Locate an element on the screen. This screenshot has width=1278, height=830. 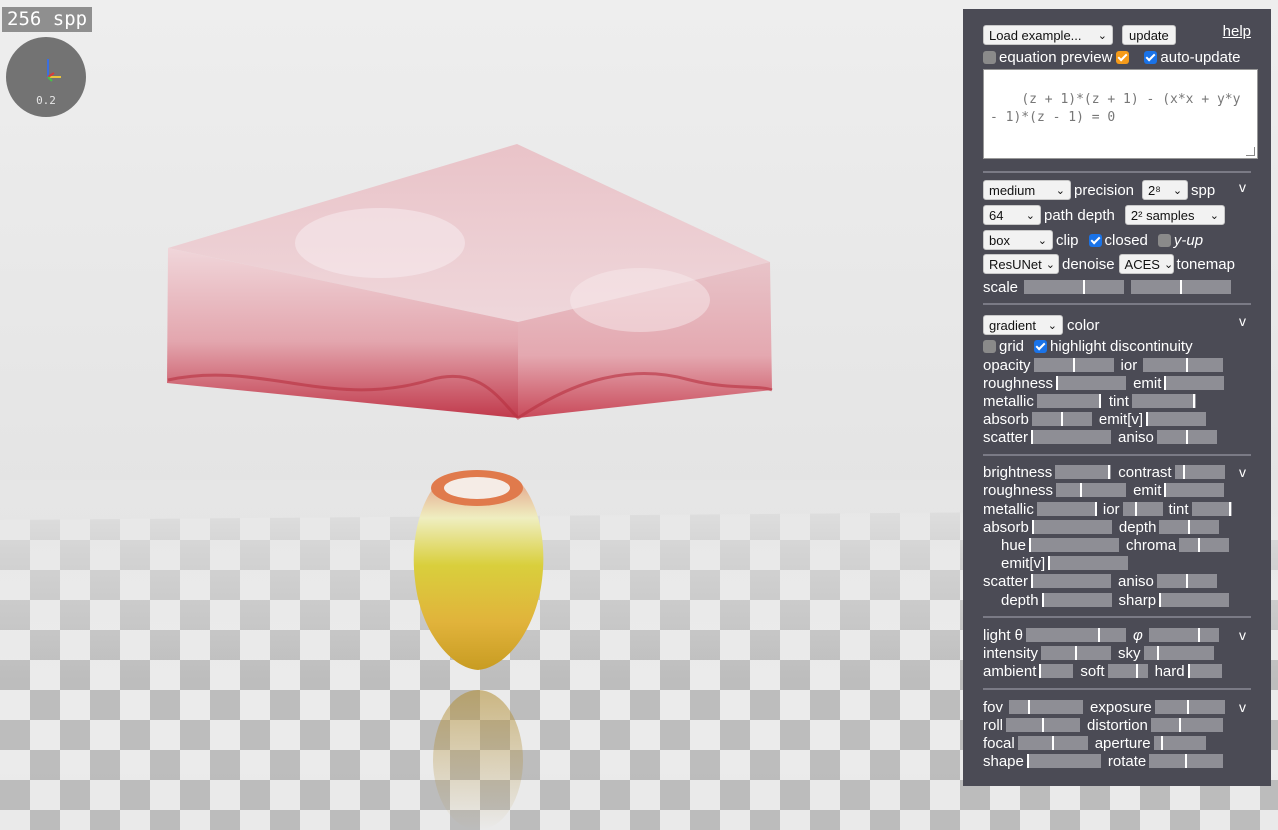
opacity-slider is located at coordinates (1073, 365).